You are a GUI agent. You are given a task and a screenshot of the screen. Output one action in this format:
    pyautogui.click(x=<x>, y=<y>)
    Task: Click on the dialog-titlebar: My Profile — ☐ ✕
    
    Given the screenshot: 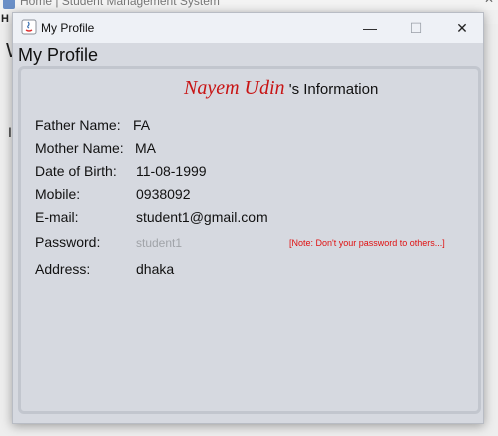 What is the action you would take?
    pyautogui.click(x=248, y=28)
    